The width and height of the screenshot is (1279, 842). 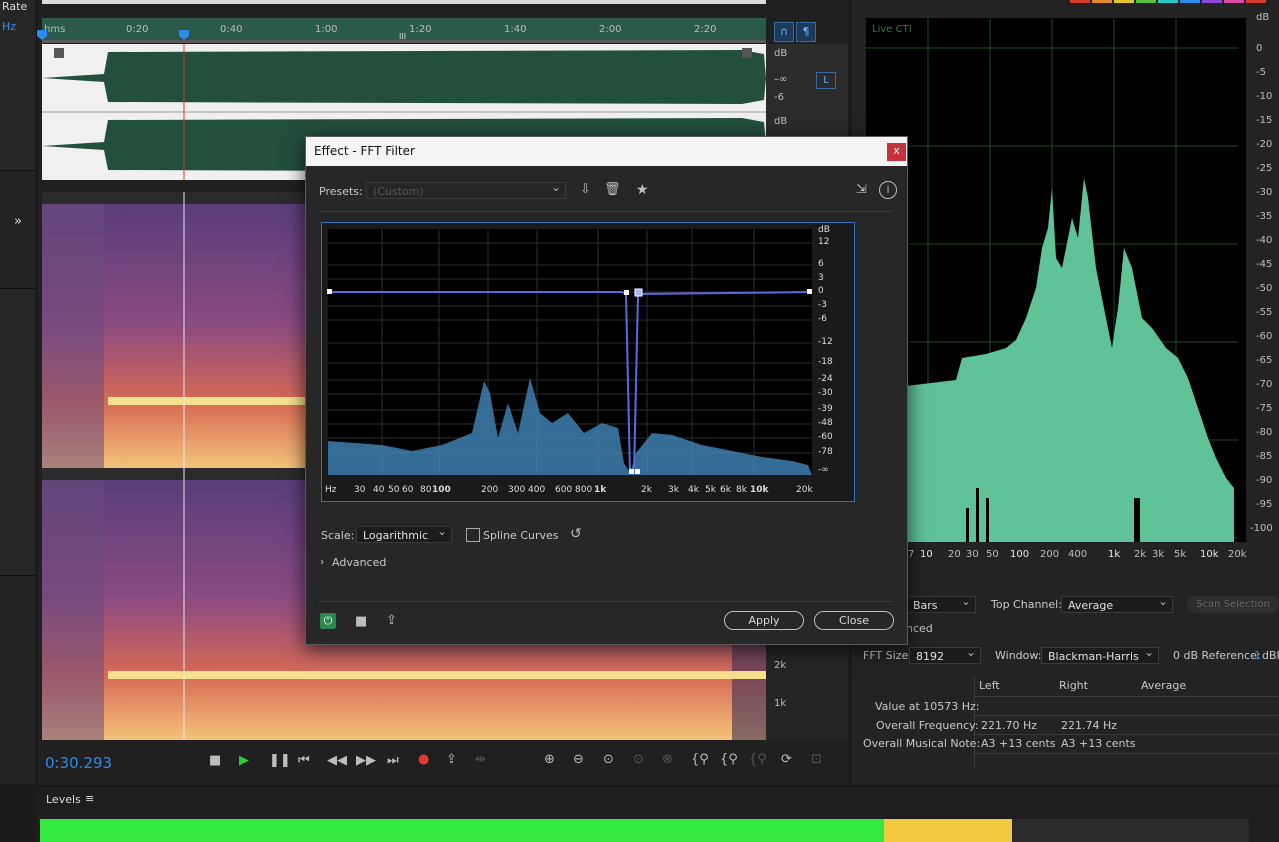 What do you see at coordinates (338, 535) in the screenshot?
I see `scale-label: Scale:` at bounding box center [338, 535].